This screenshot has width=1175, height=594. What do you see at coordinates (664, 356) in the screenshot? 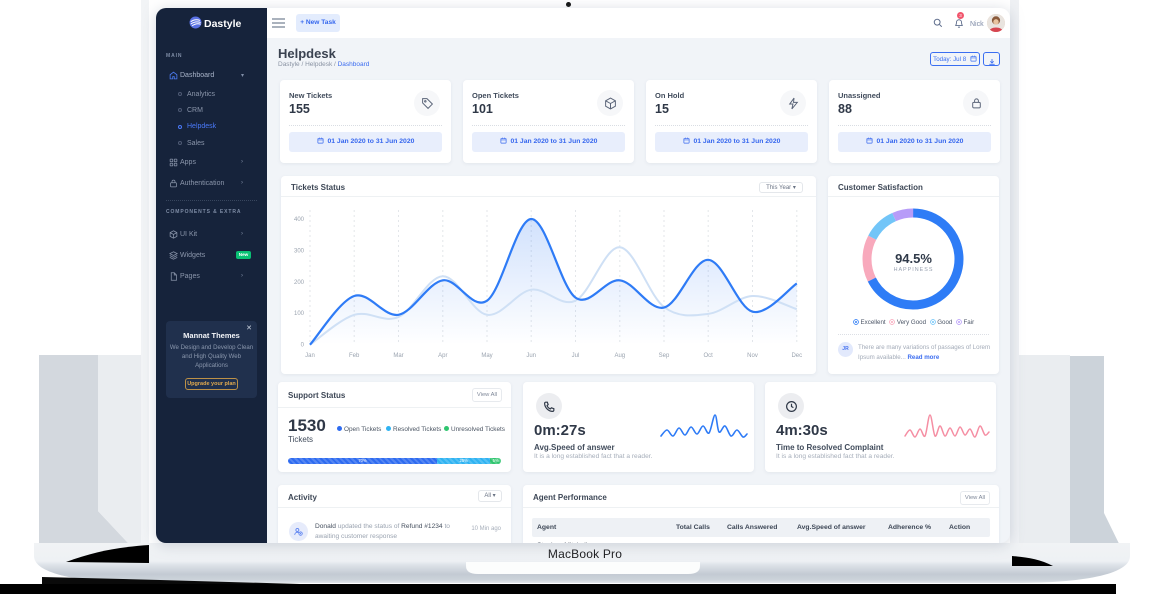
I see `svg-text: Sep` at bounding box center [664, 356].